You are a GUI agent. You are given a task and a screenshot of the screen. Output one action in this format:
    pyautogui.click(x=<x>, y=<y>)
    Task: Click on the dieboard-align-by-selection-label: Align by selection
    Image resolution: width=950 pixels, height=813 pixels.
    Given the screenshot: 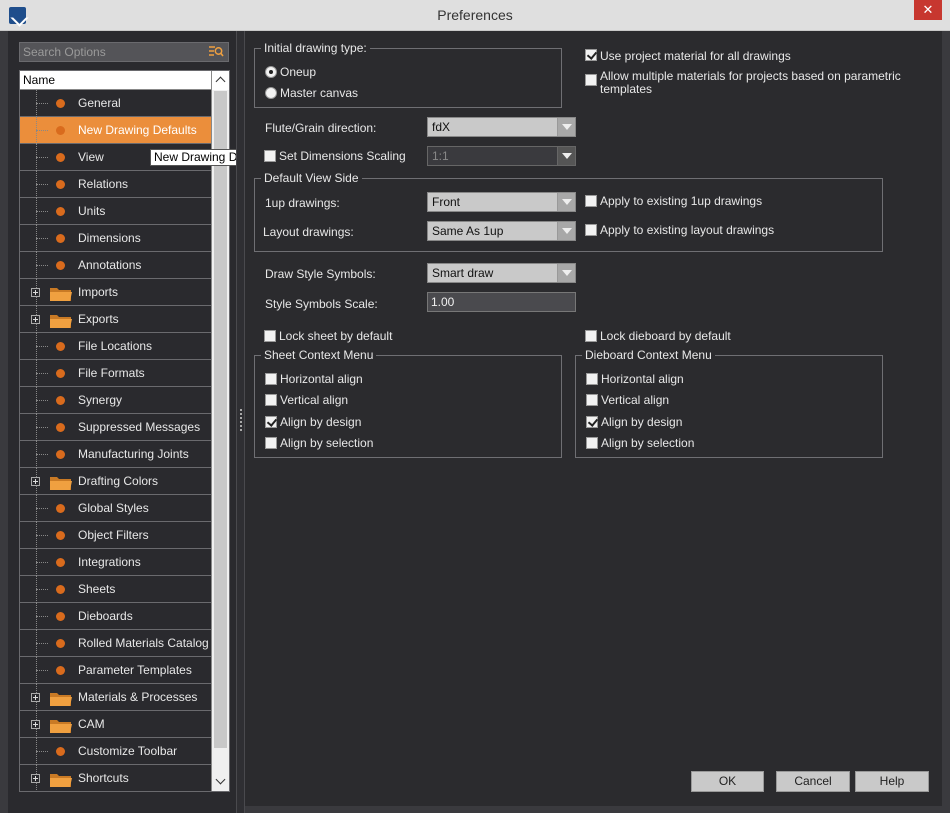 What is the action you would take?
    pyautogui.click(x=647, y=443)
    